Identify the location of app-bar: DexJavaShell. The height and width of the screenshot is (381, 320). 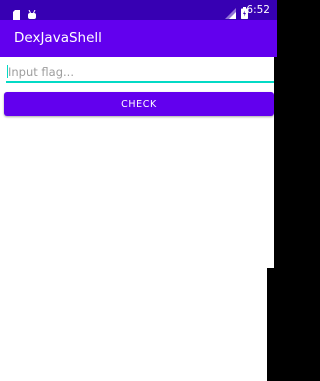
(138, 38).